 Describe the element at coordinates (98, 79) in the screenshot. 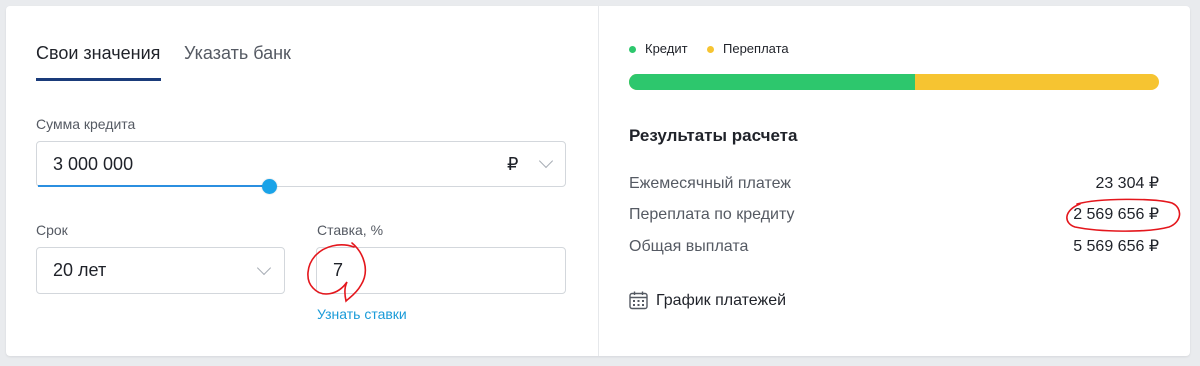

I see `active-tab-indicator` at that location.